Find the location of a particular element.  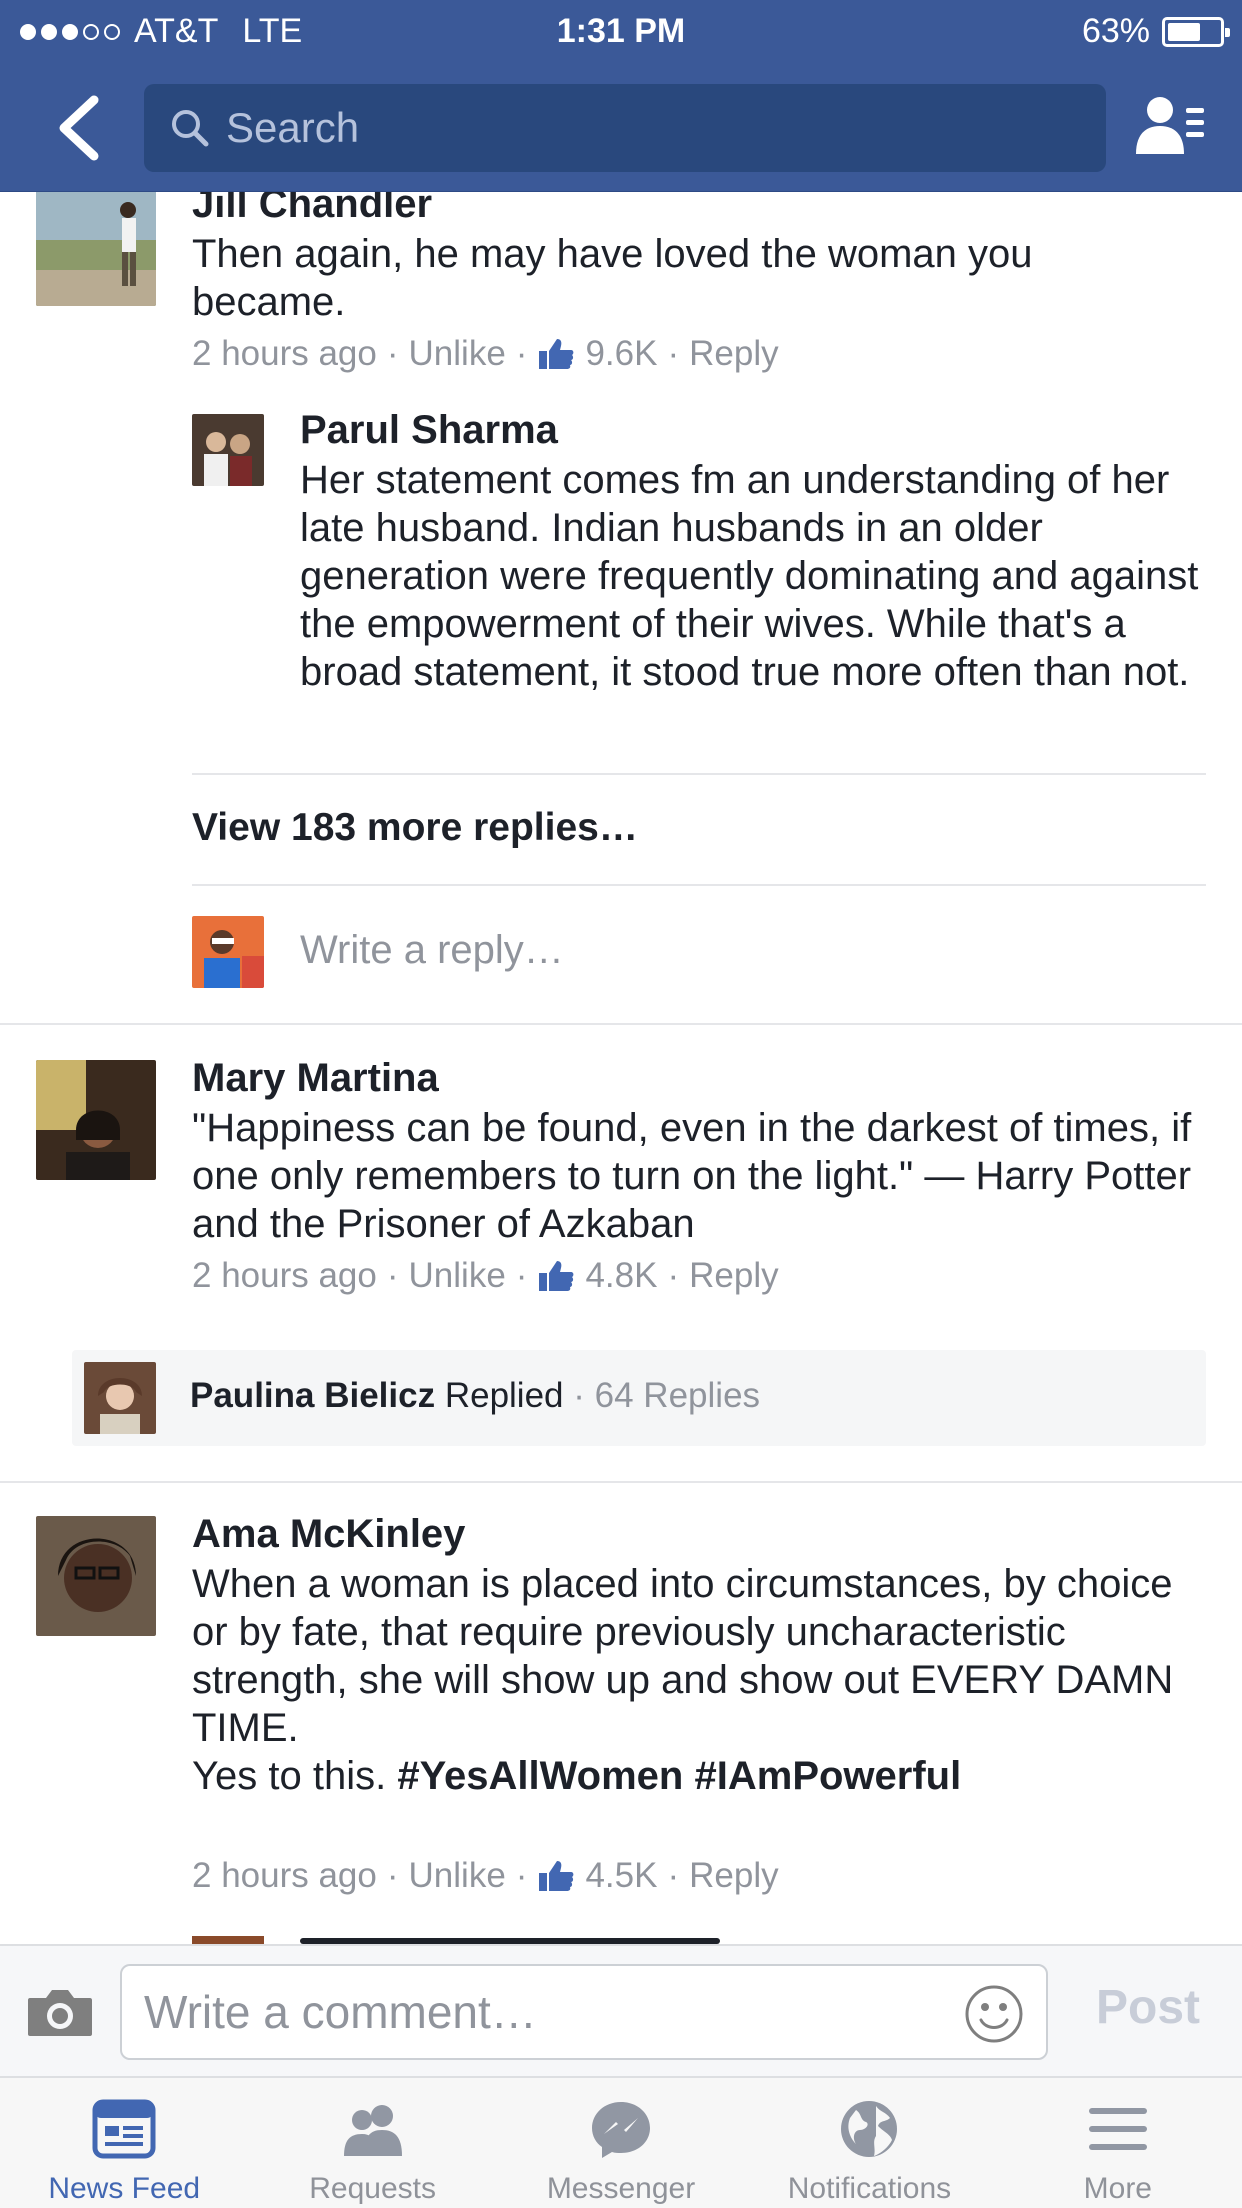

tab-requests: Requests is located at coordinates (372, 2143).